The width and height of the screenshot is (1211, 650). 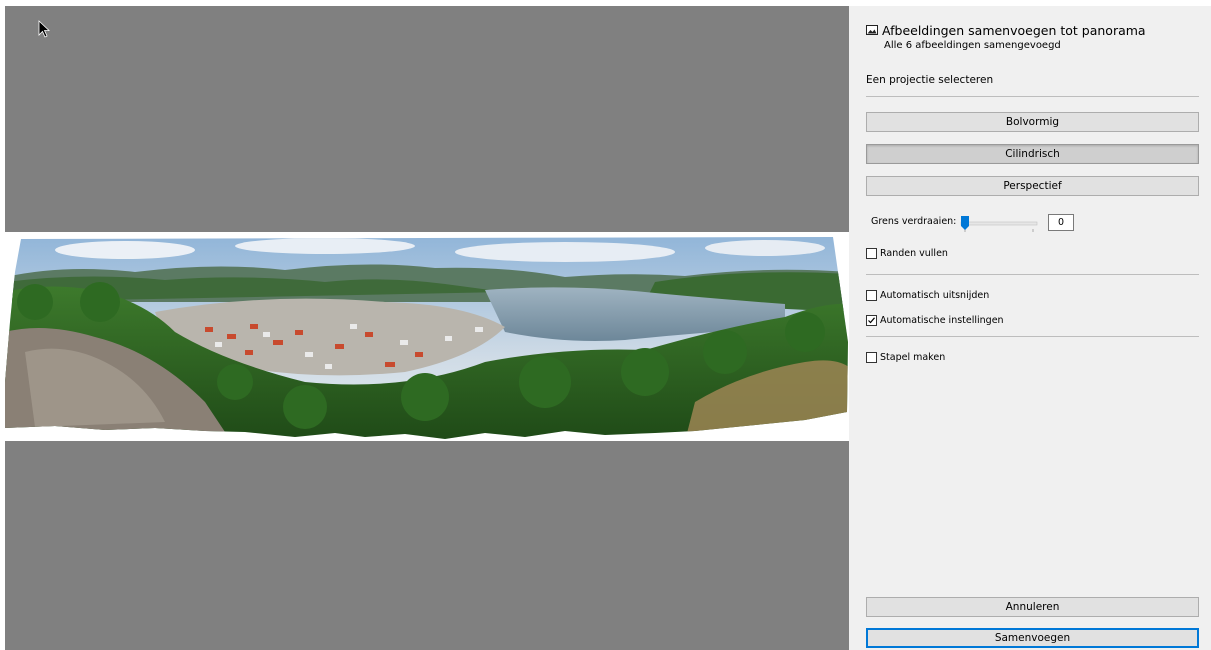 I want to click on create-stack-option: Stapel maken, so click(x=905, y=357).